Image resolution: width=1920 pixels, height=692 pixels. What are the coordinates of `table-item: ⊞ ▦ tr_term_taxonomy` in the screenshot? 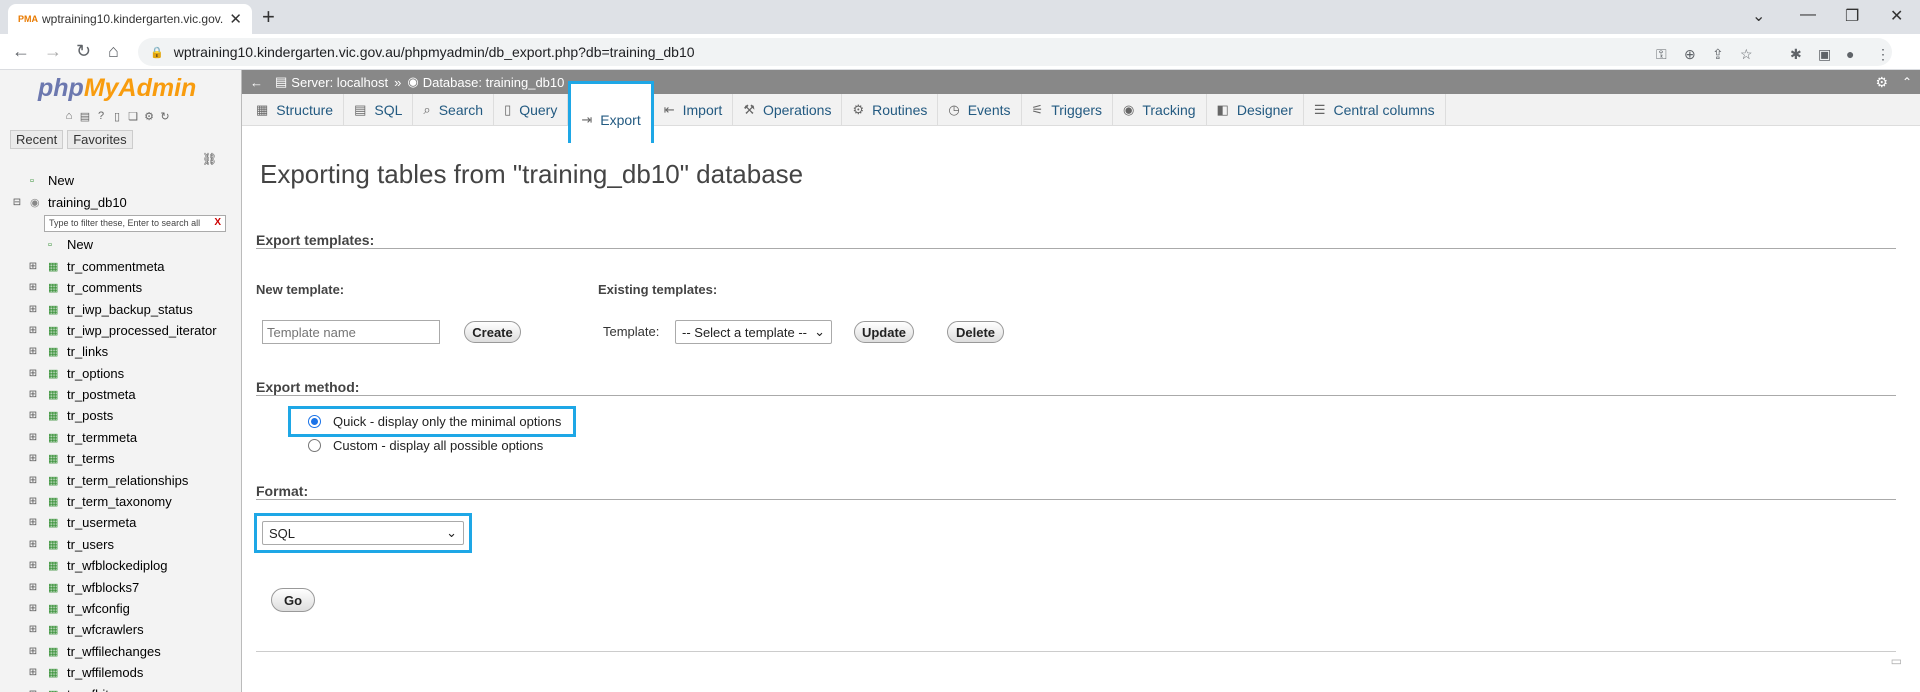 It's located at (120, 501).